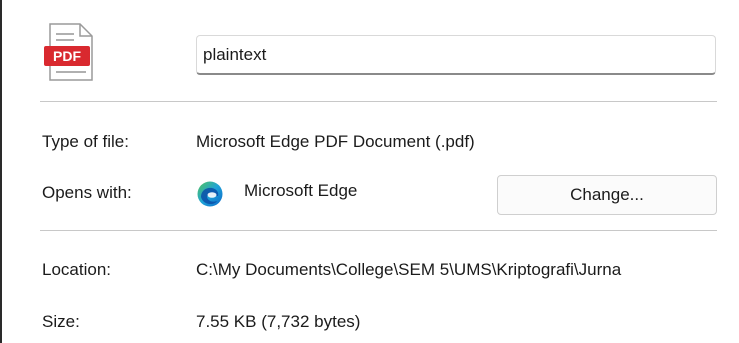  I want to click on size-value: 7.55 KB (7,732 bytes), so click(278, 321).